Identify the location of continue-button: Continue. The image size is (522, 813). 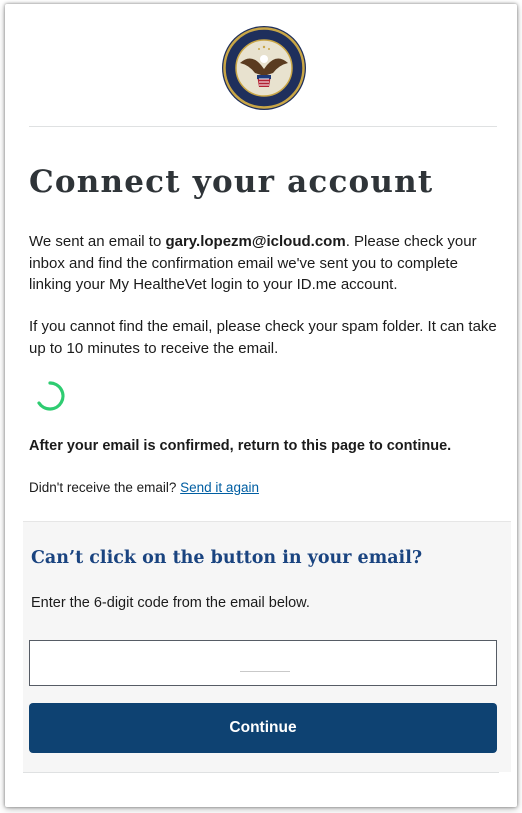
(263, 728).